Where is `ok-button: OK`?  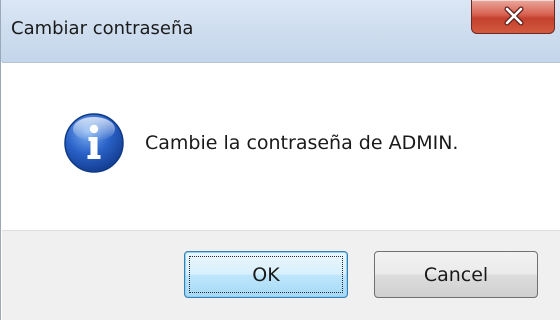 ok-button: OK is located at coordinates (266, 274).